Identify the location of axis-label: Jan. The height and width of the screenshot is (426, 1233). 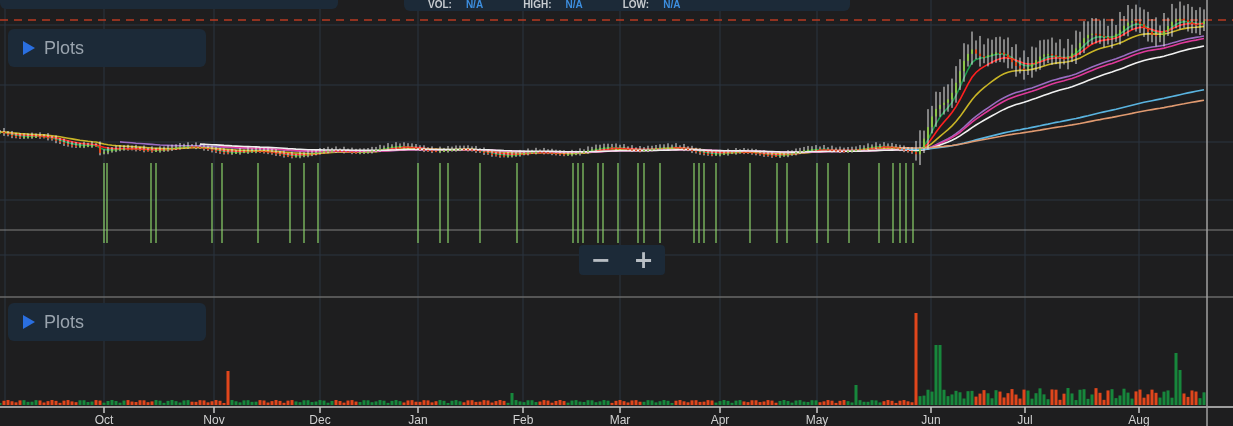
(418, 419).